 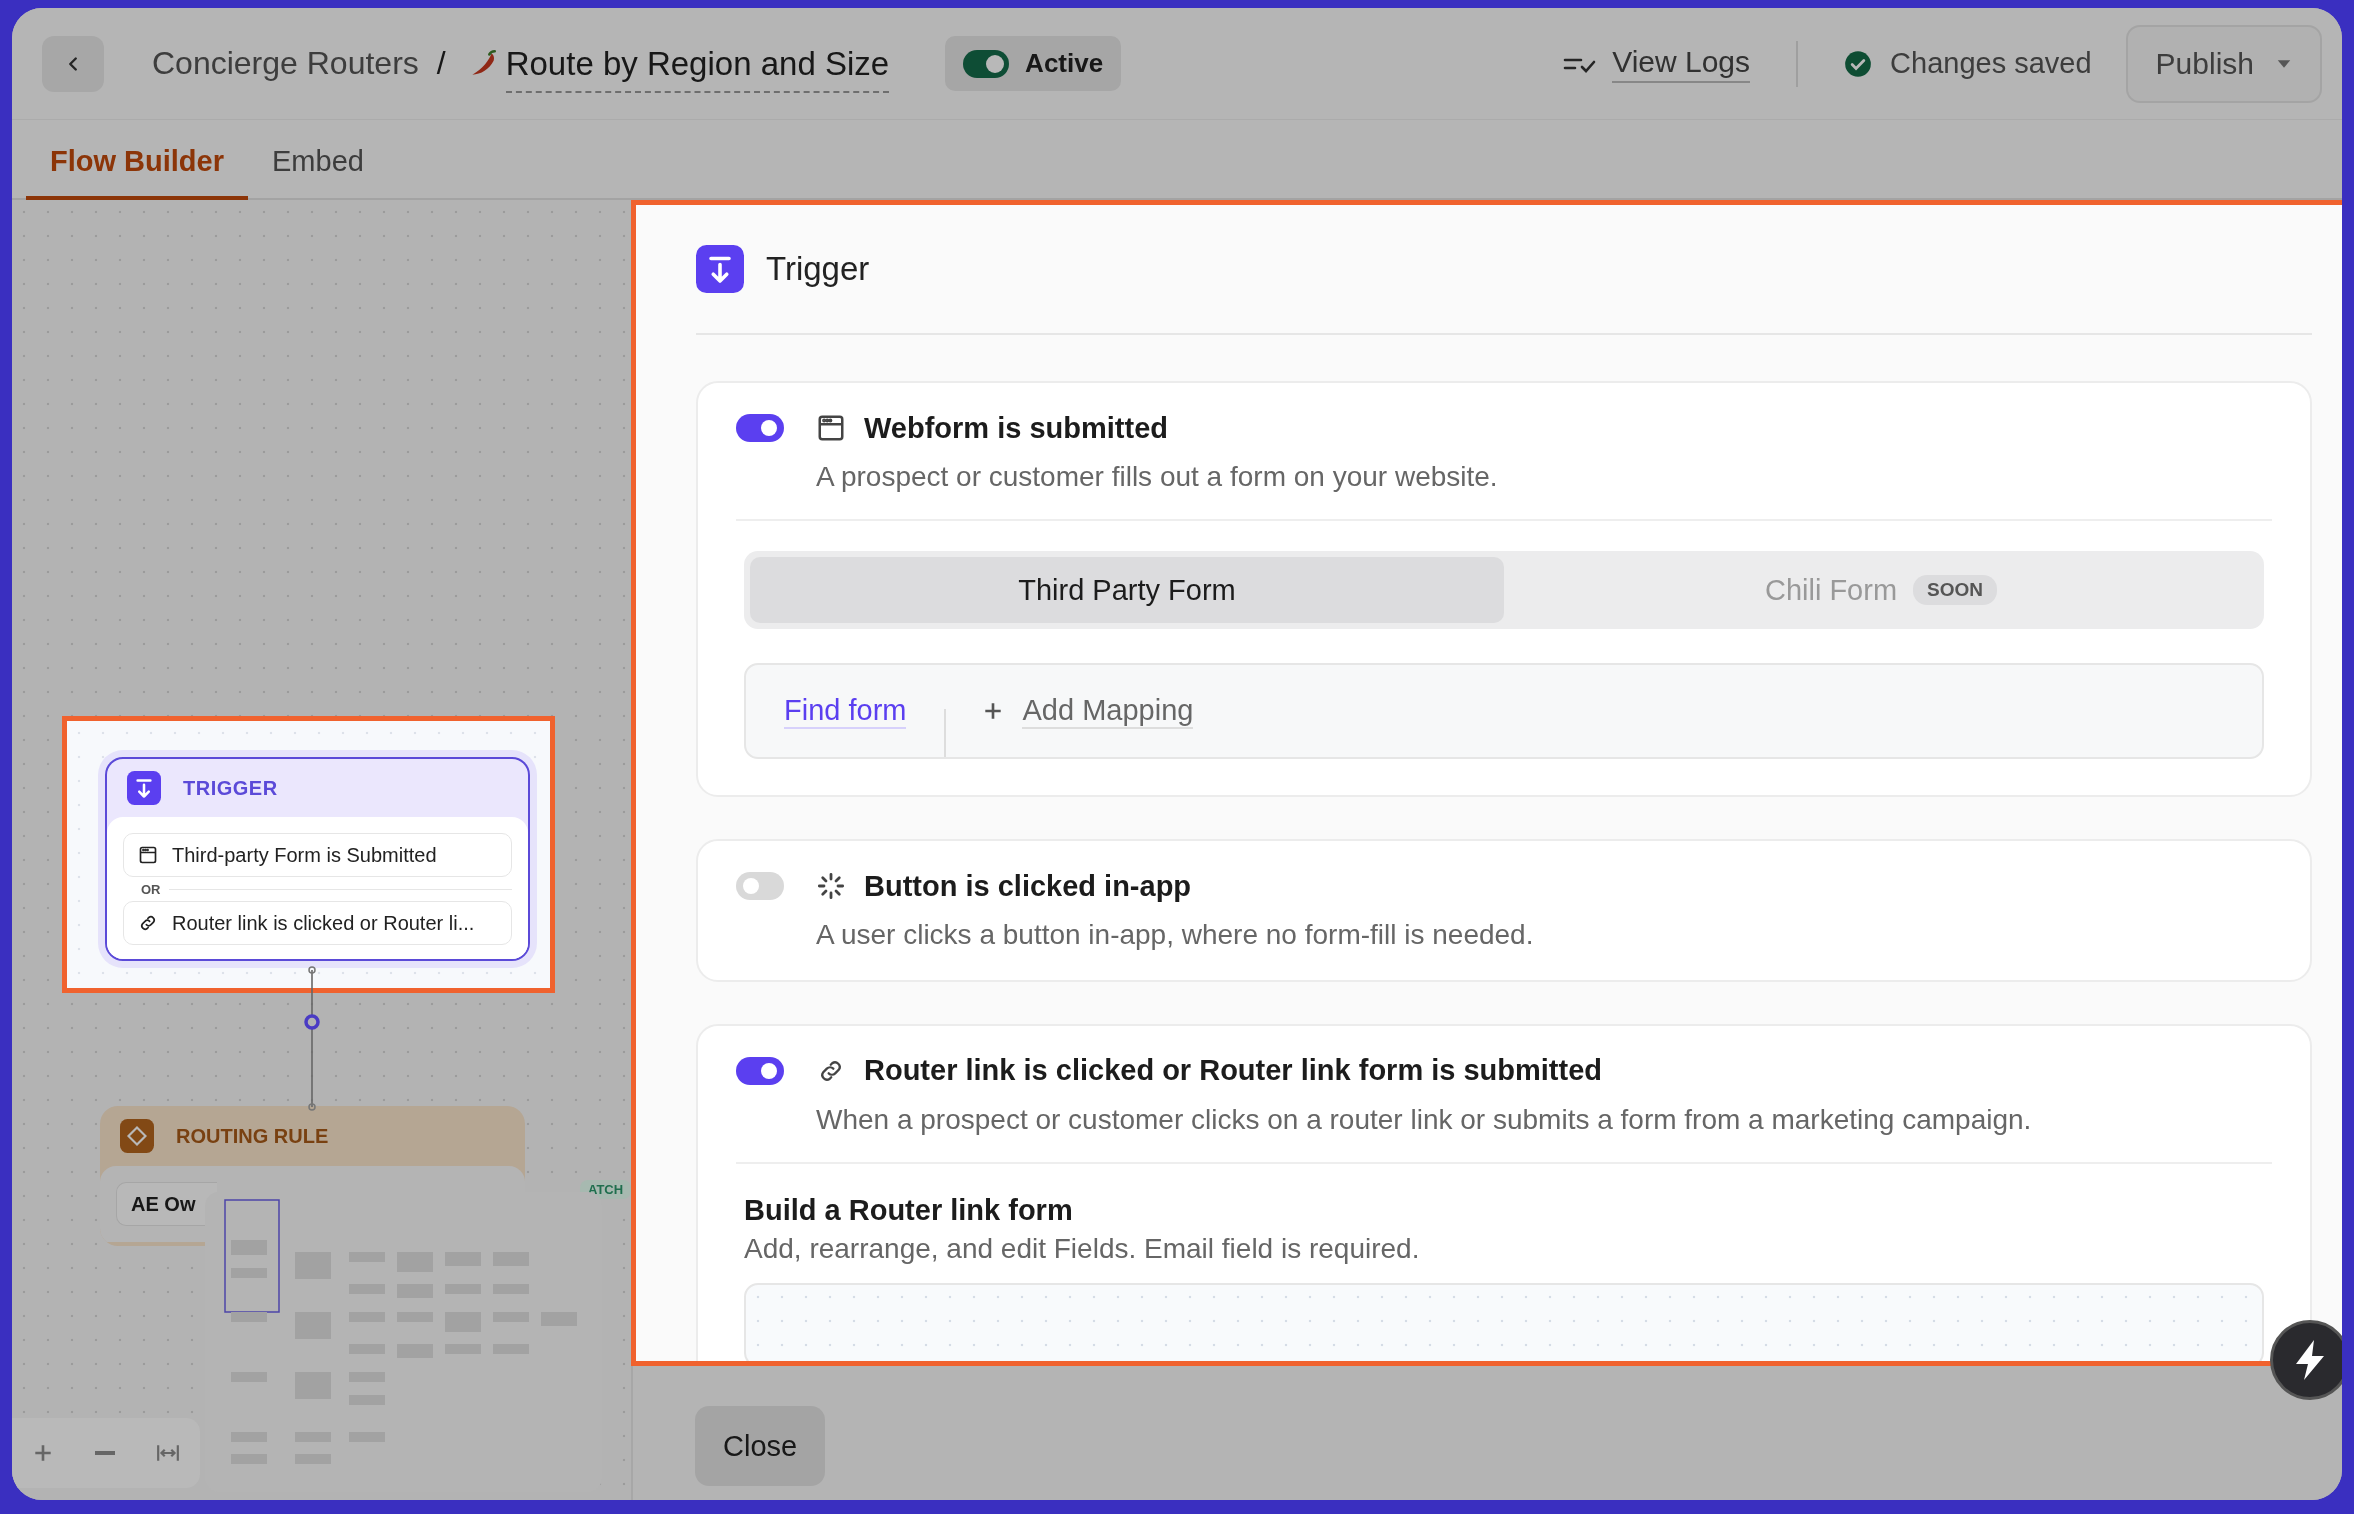 What do you see at coordinates (1108, 711) in the screenshot?
I see `add-mapping-link: Add Mapping` at bounding box center [1108, 711].